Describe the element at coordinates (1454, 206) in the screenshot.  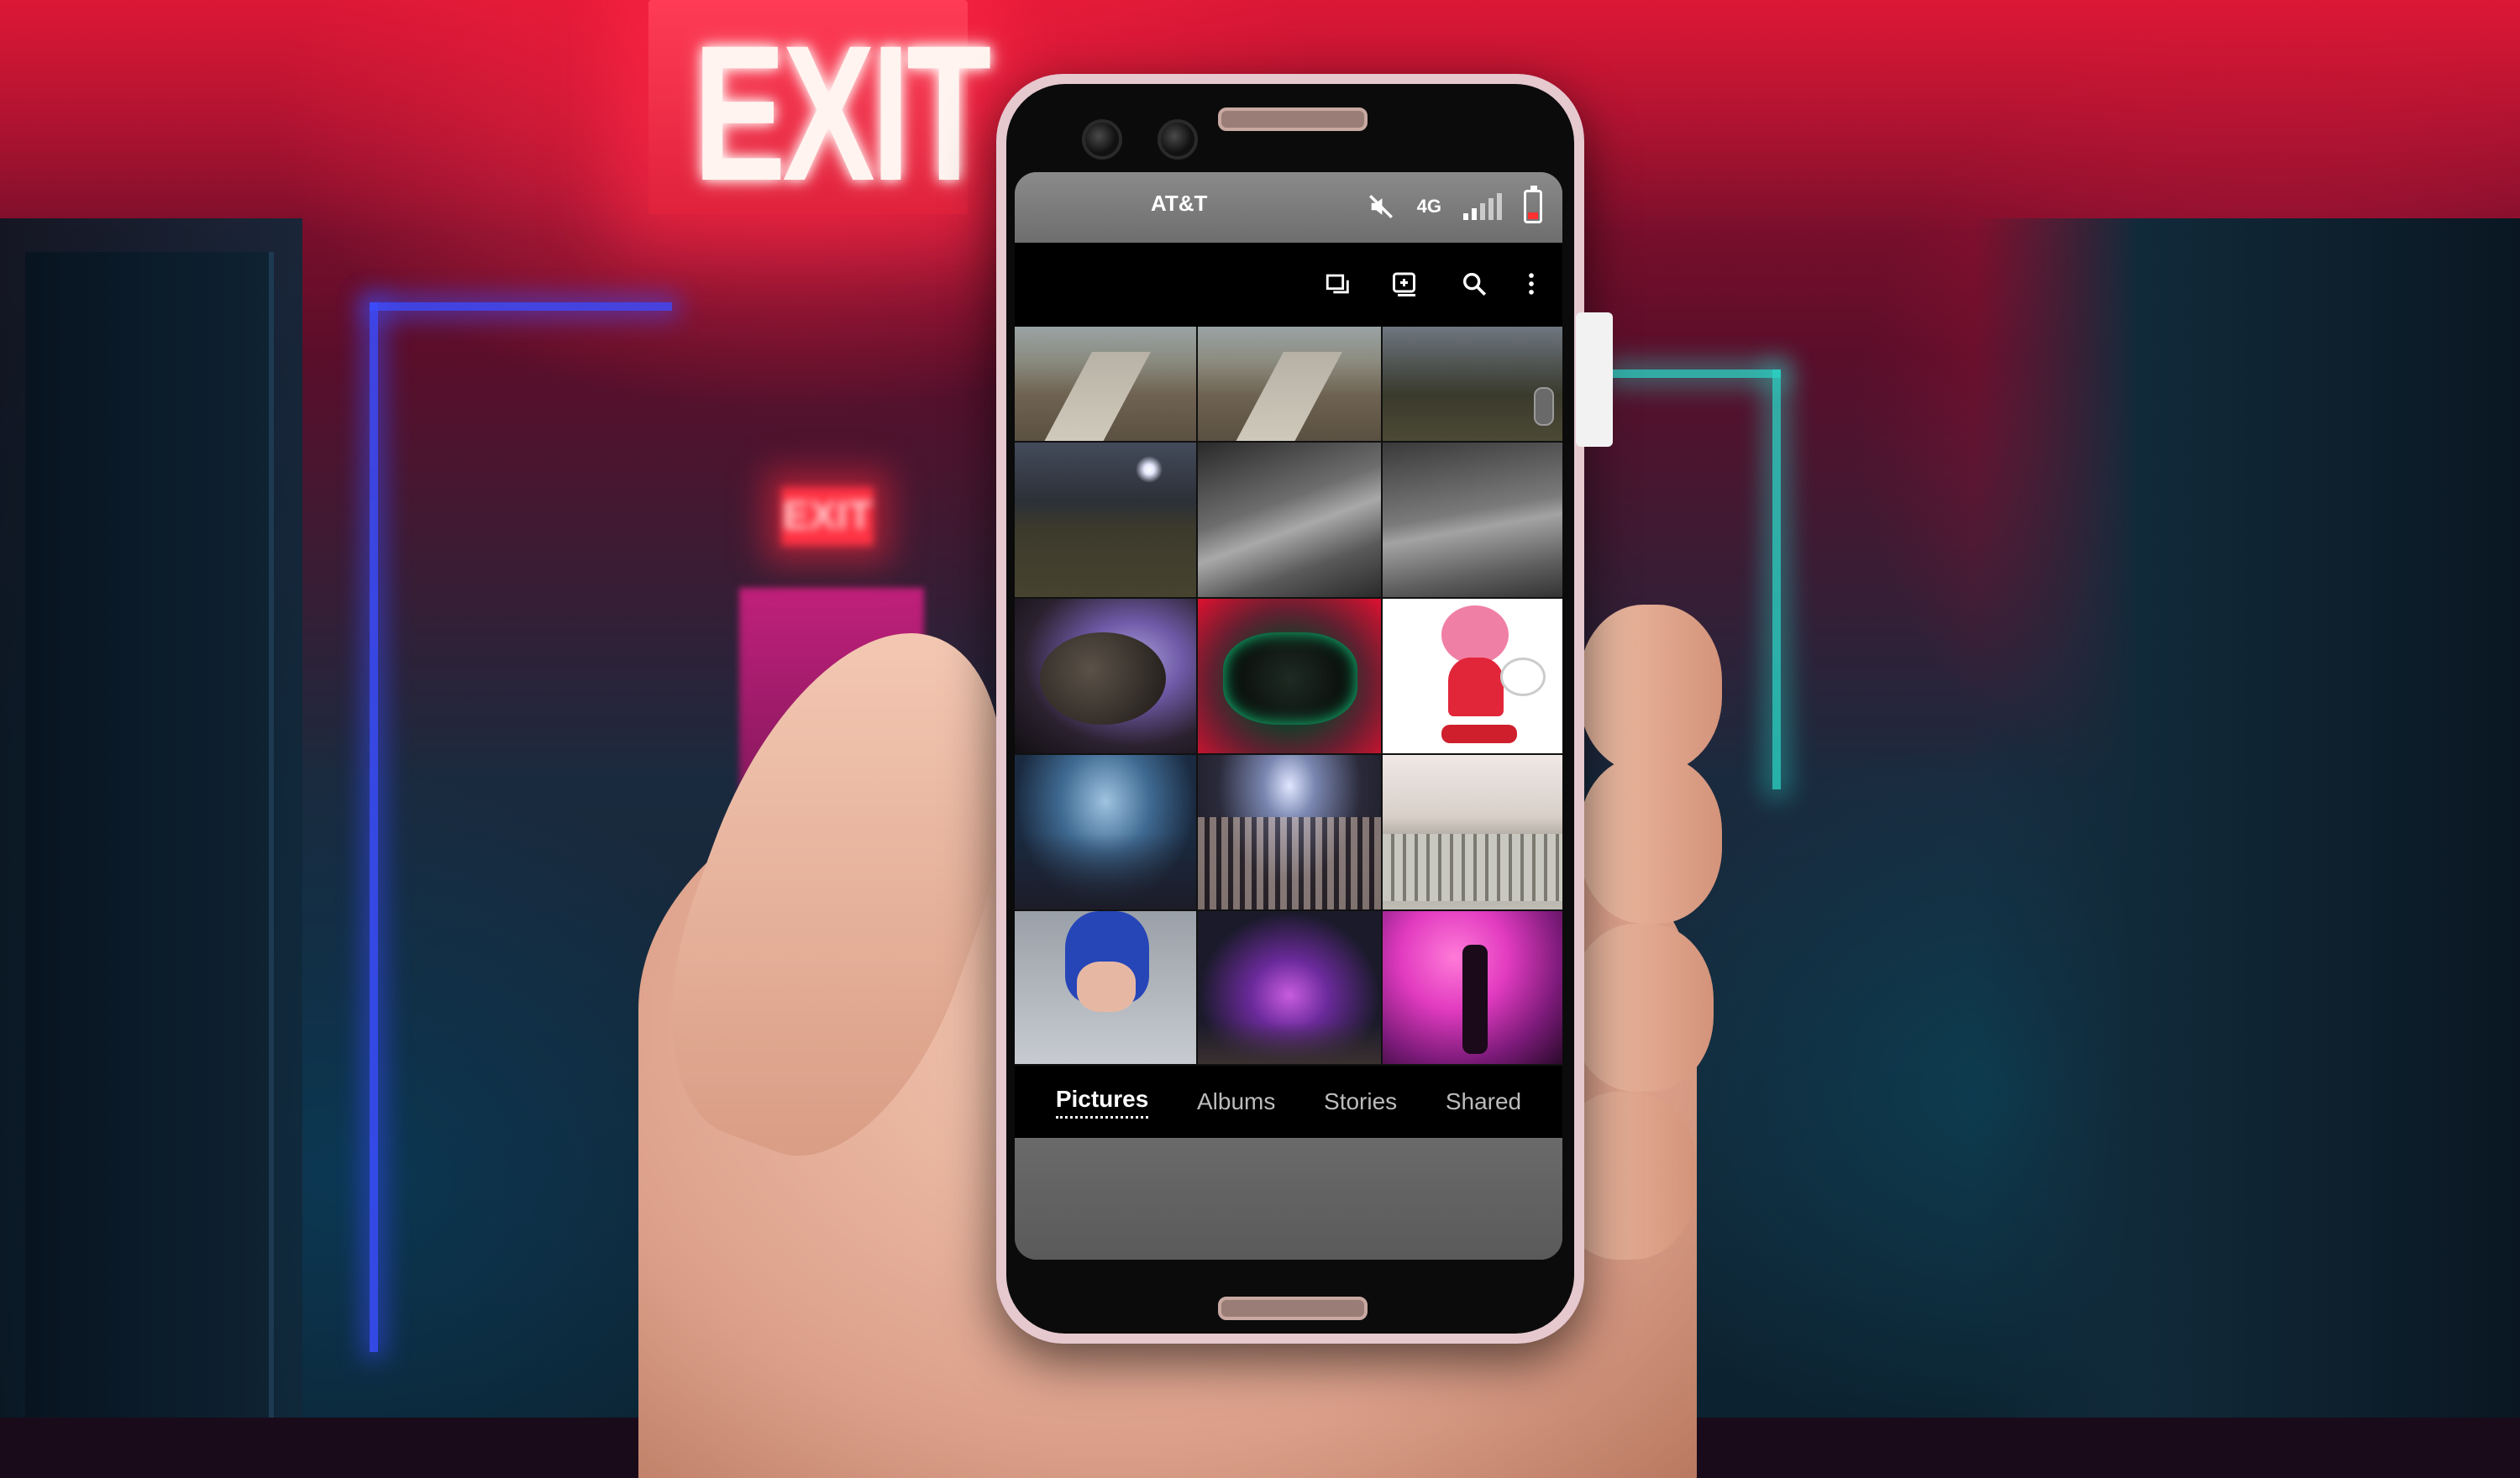
I see `status-icons: 4G` at that location.